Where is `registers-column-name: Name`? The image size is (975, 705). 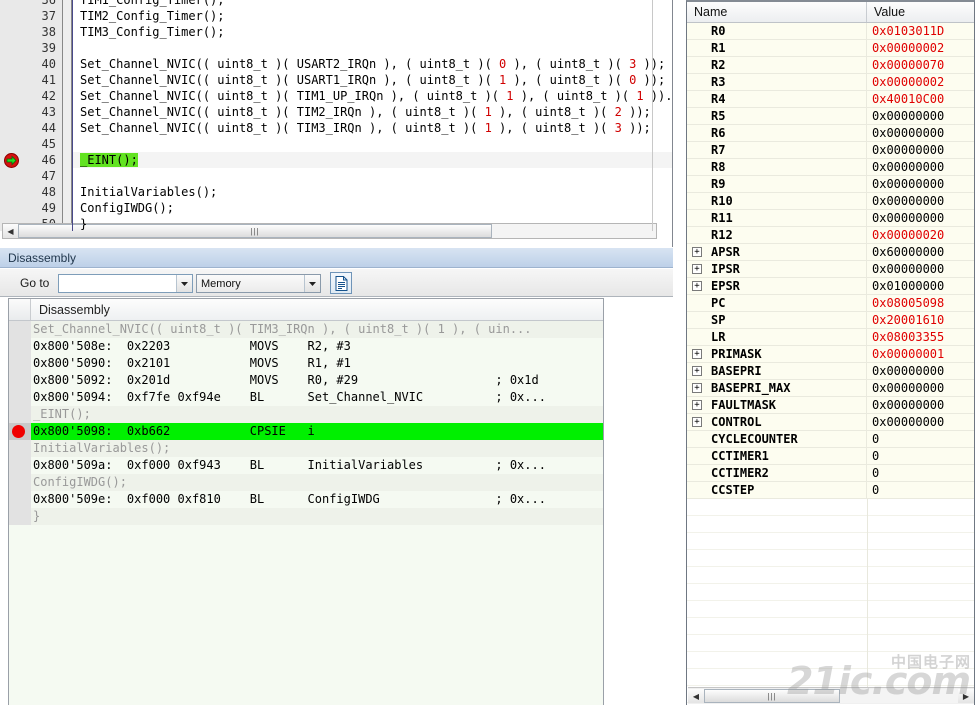 registers-column-name: Name is located at coordinates (777, 12).